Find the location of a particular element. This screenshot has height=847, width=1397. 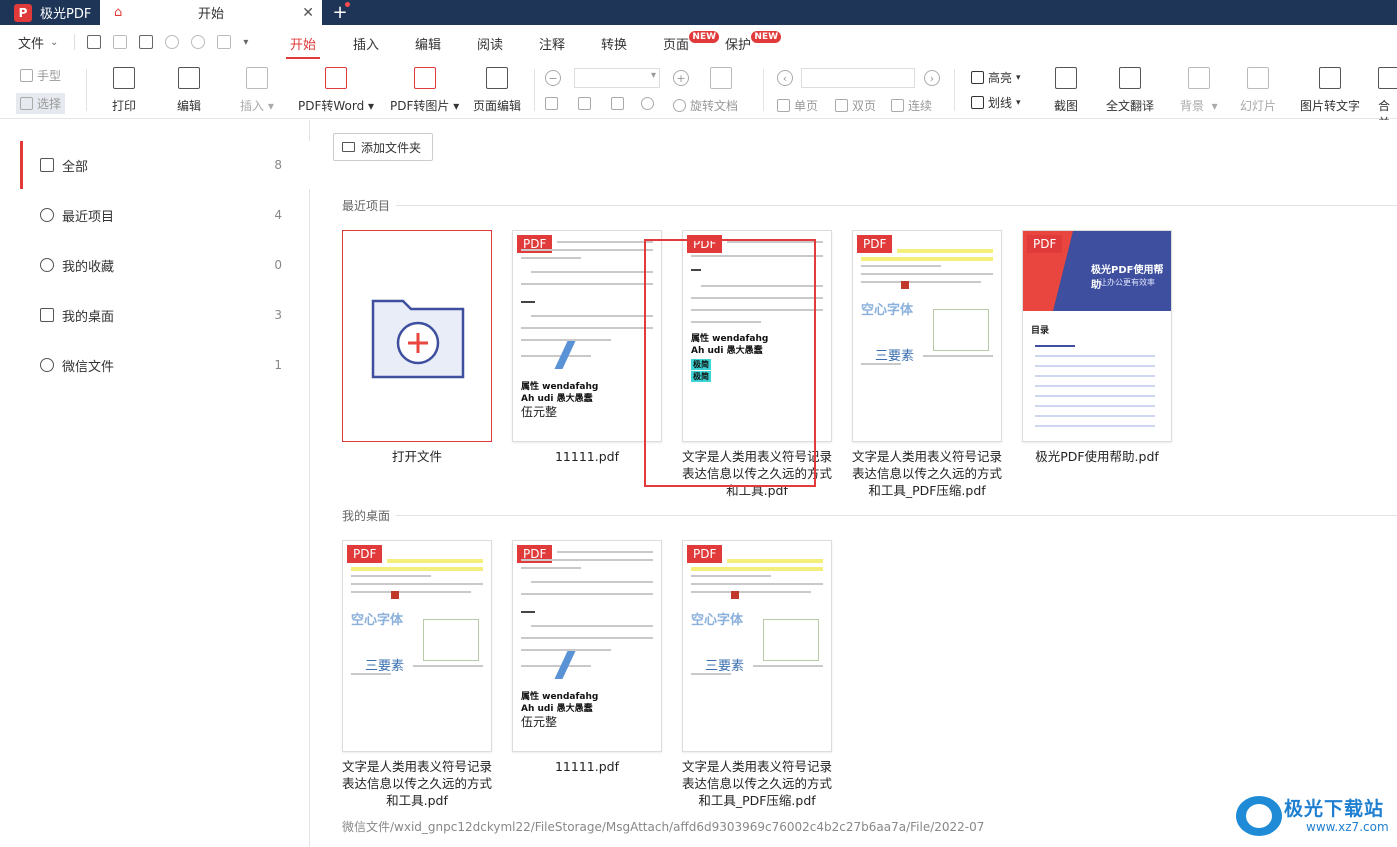

zoom-select is located at coordinates (617, 78).